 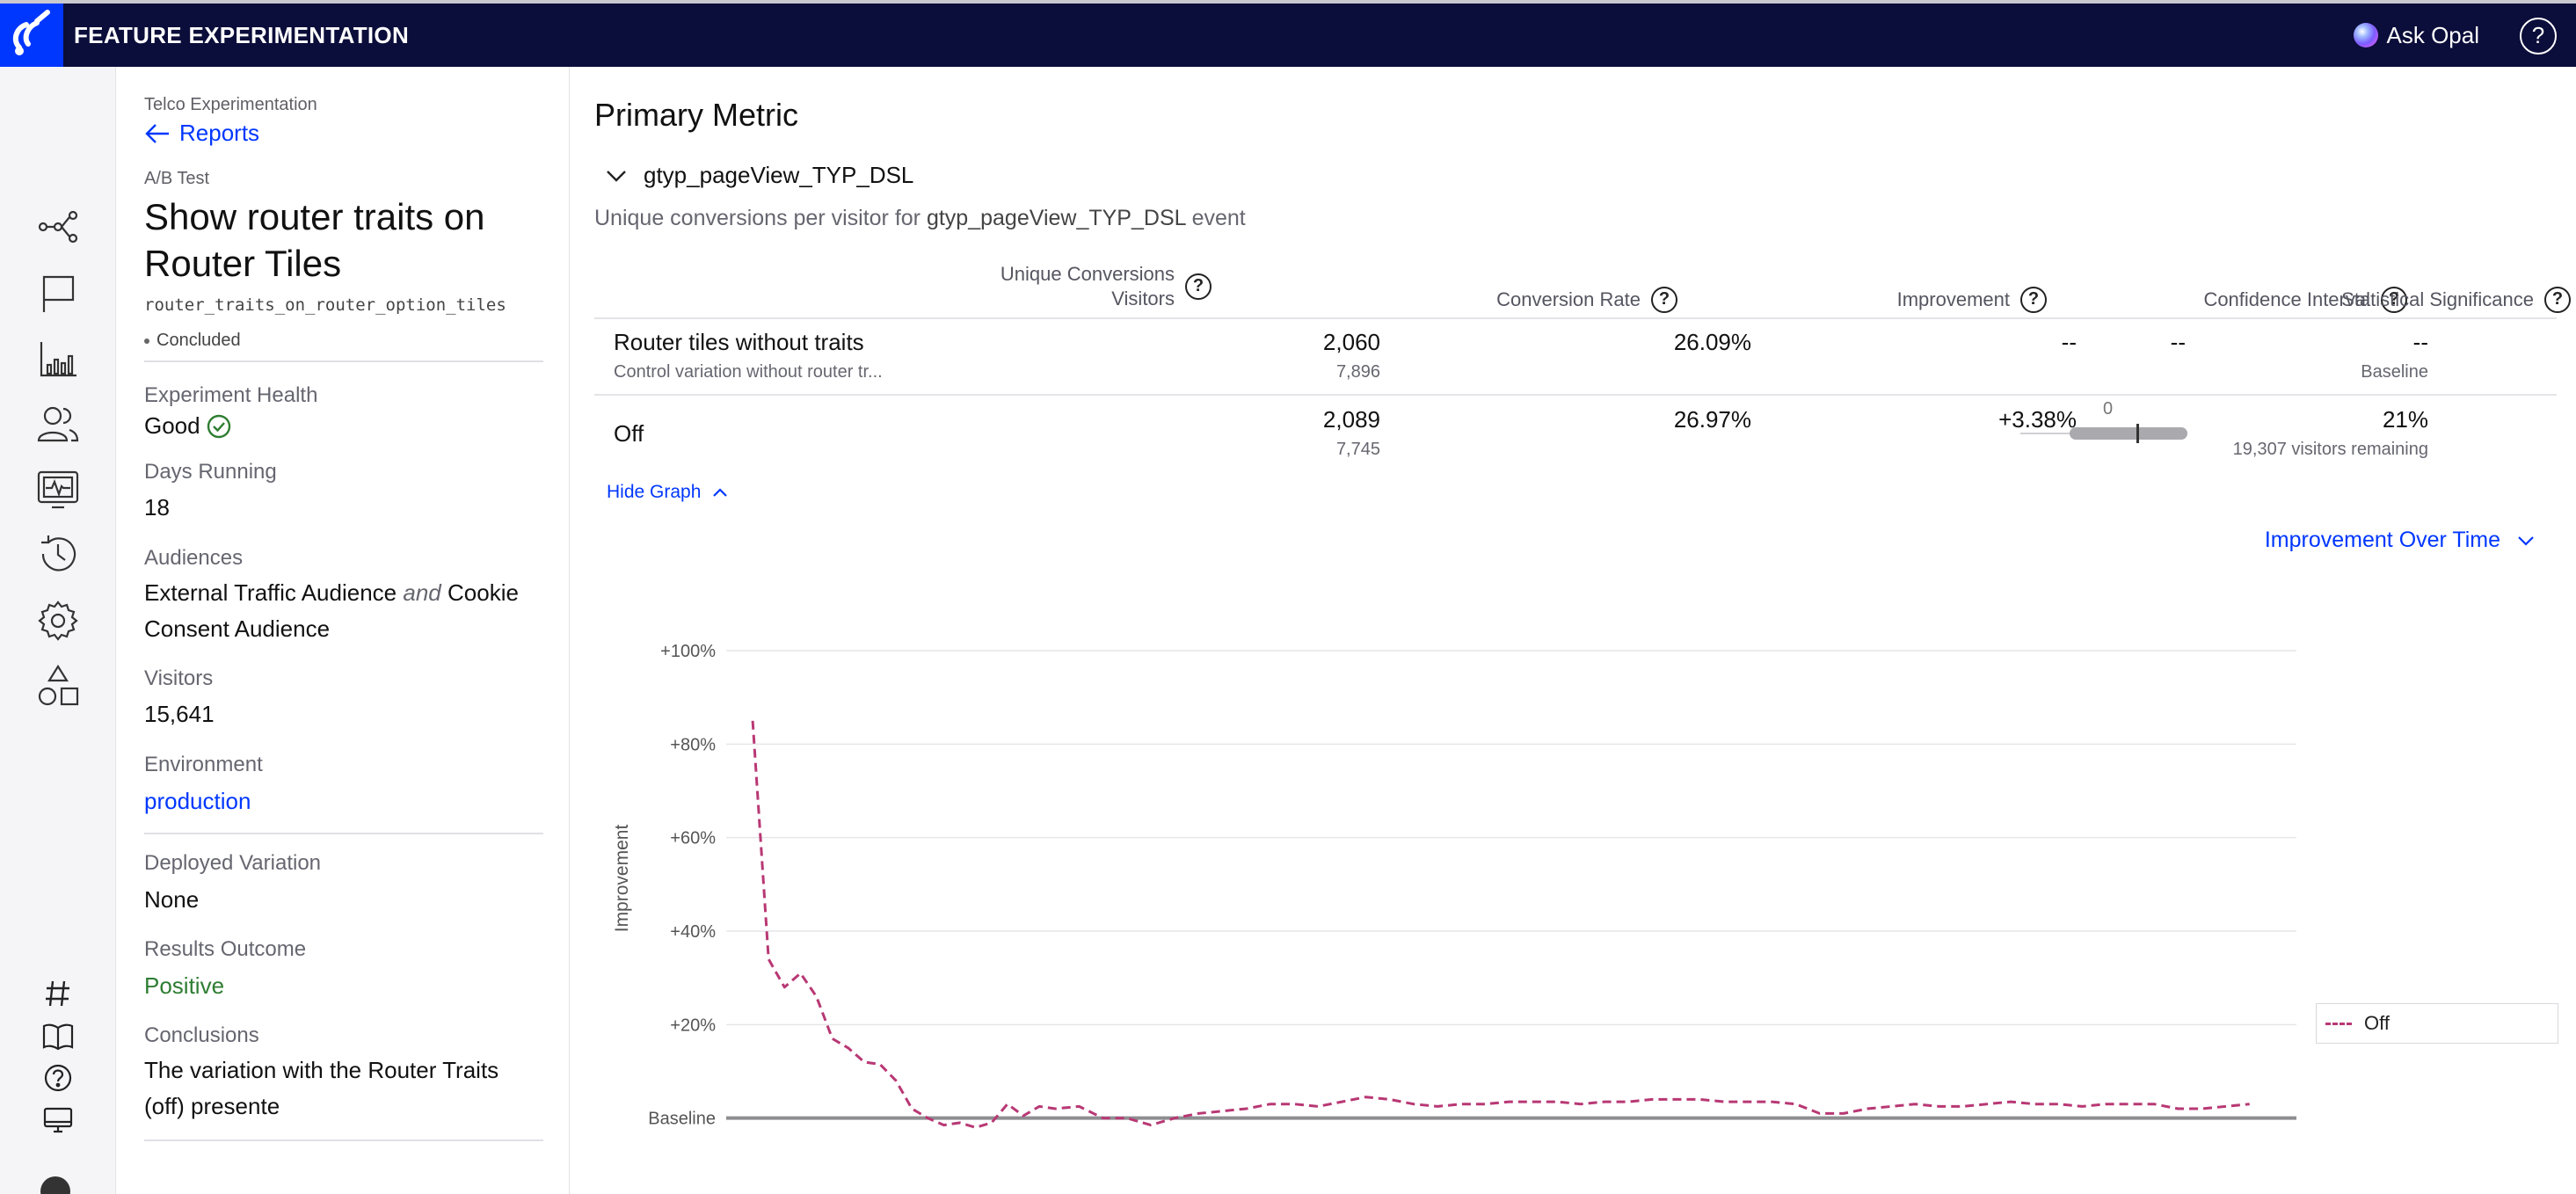 I want to click on top-bar: FEATURE EXPERIMENTATION Ask Opal ?, so click(x=1288, y=33).